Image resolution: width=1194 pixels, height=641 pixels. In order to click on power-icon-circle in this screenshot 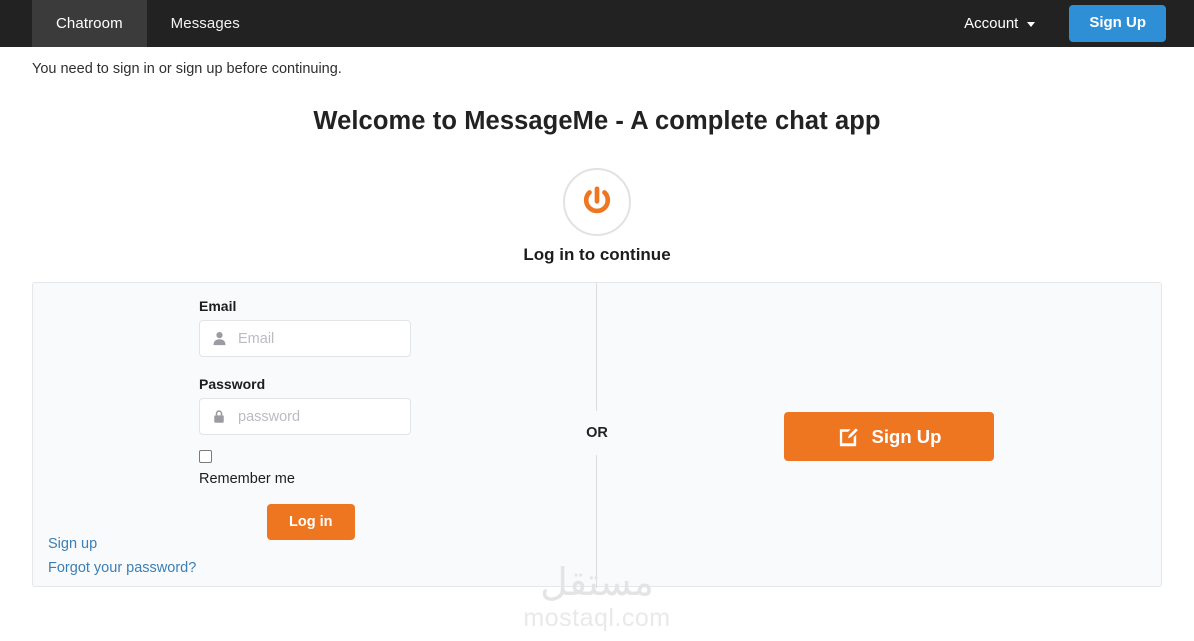, I will do `click(597, 202)`.